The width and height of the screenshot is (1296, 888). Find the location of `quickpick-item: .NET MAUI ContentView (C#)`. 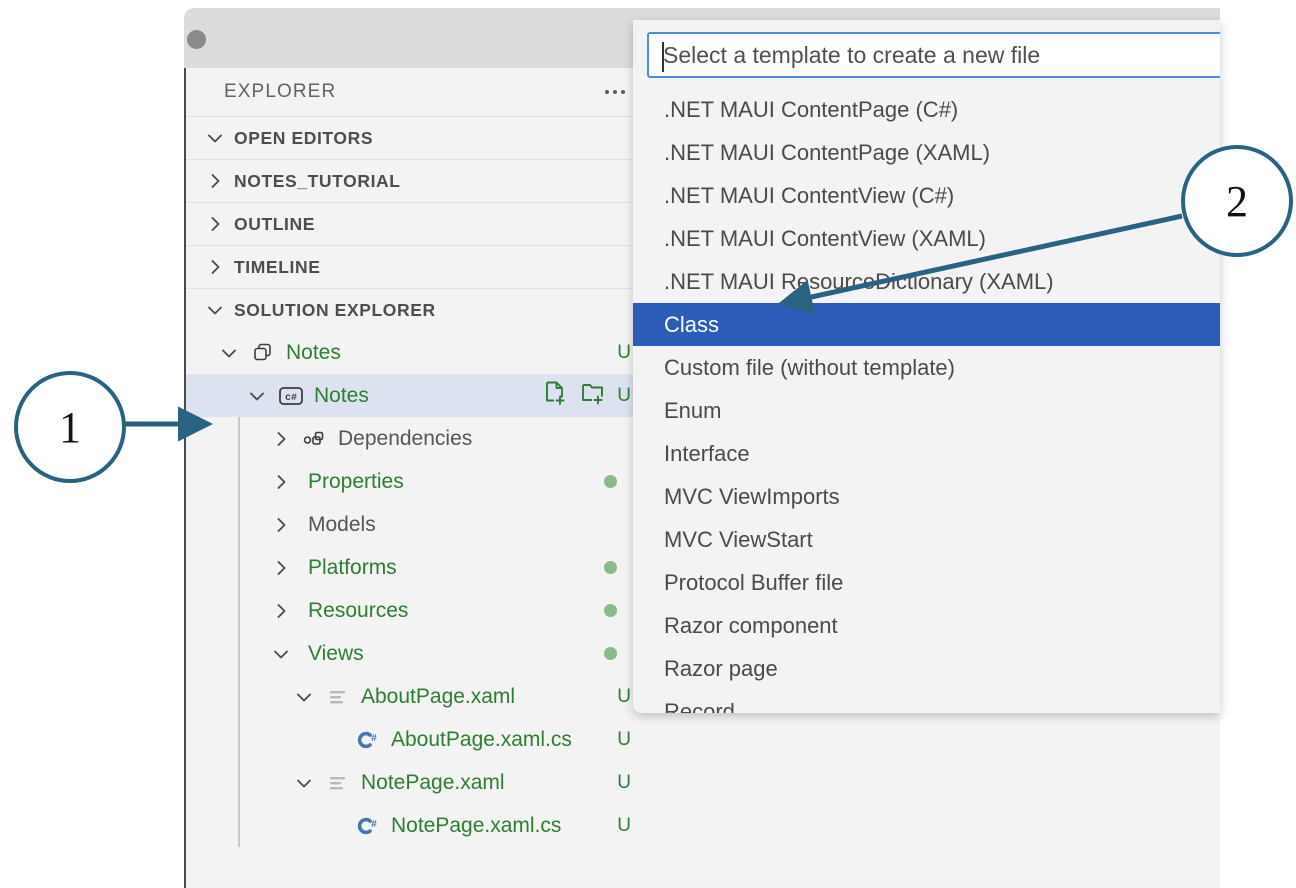

quickpick-item: .NET MAUI ContentView (C#) is located at coordinates (926, 195).